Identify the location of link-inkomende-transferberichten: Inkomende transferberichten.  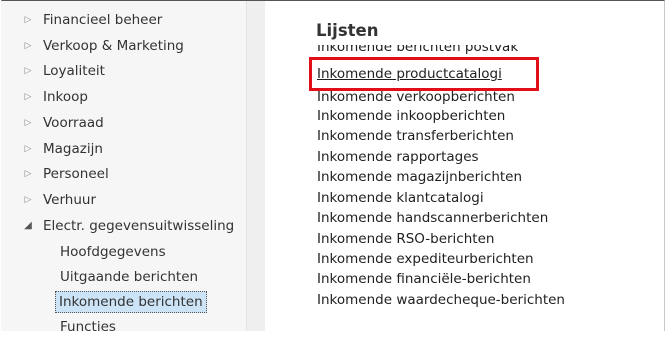
(415, 136).